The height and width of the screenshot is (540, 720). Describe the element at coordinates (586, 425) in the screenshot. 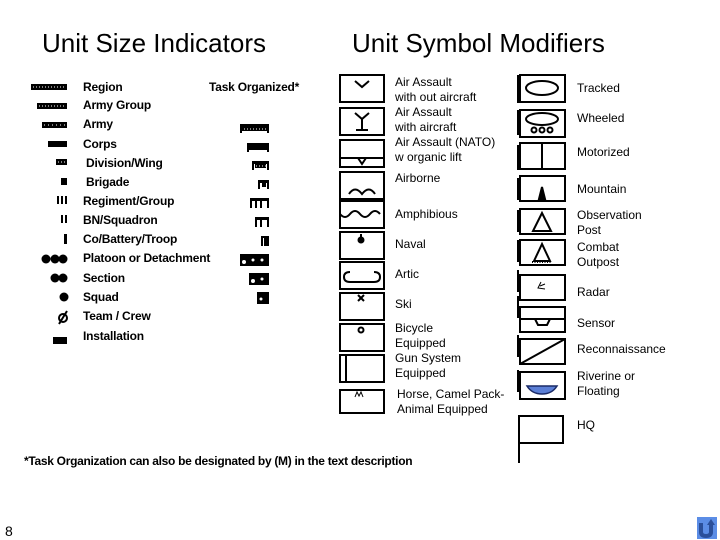

I see `modifier-label-hq: HQ` at that location.